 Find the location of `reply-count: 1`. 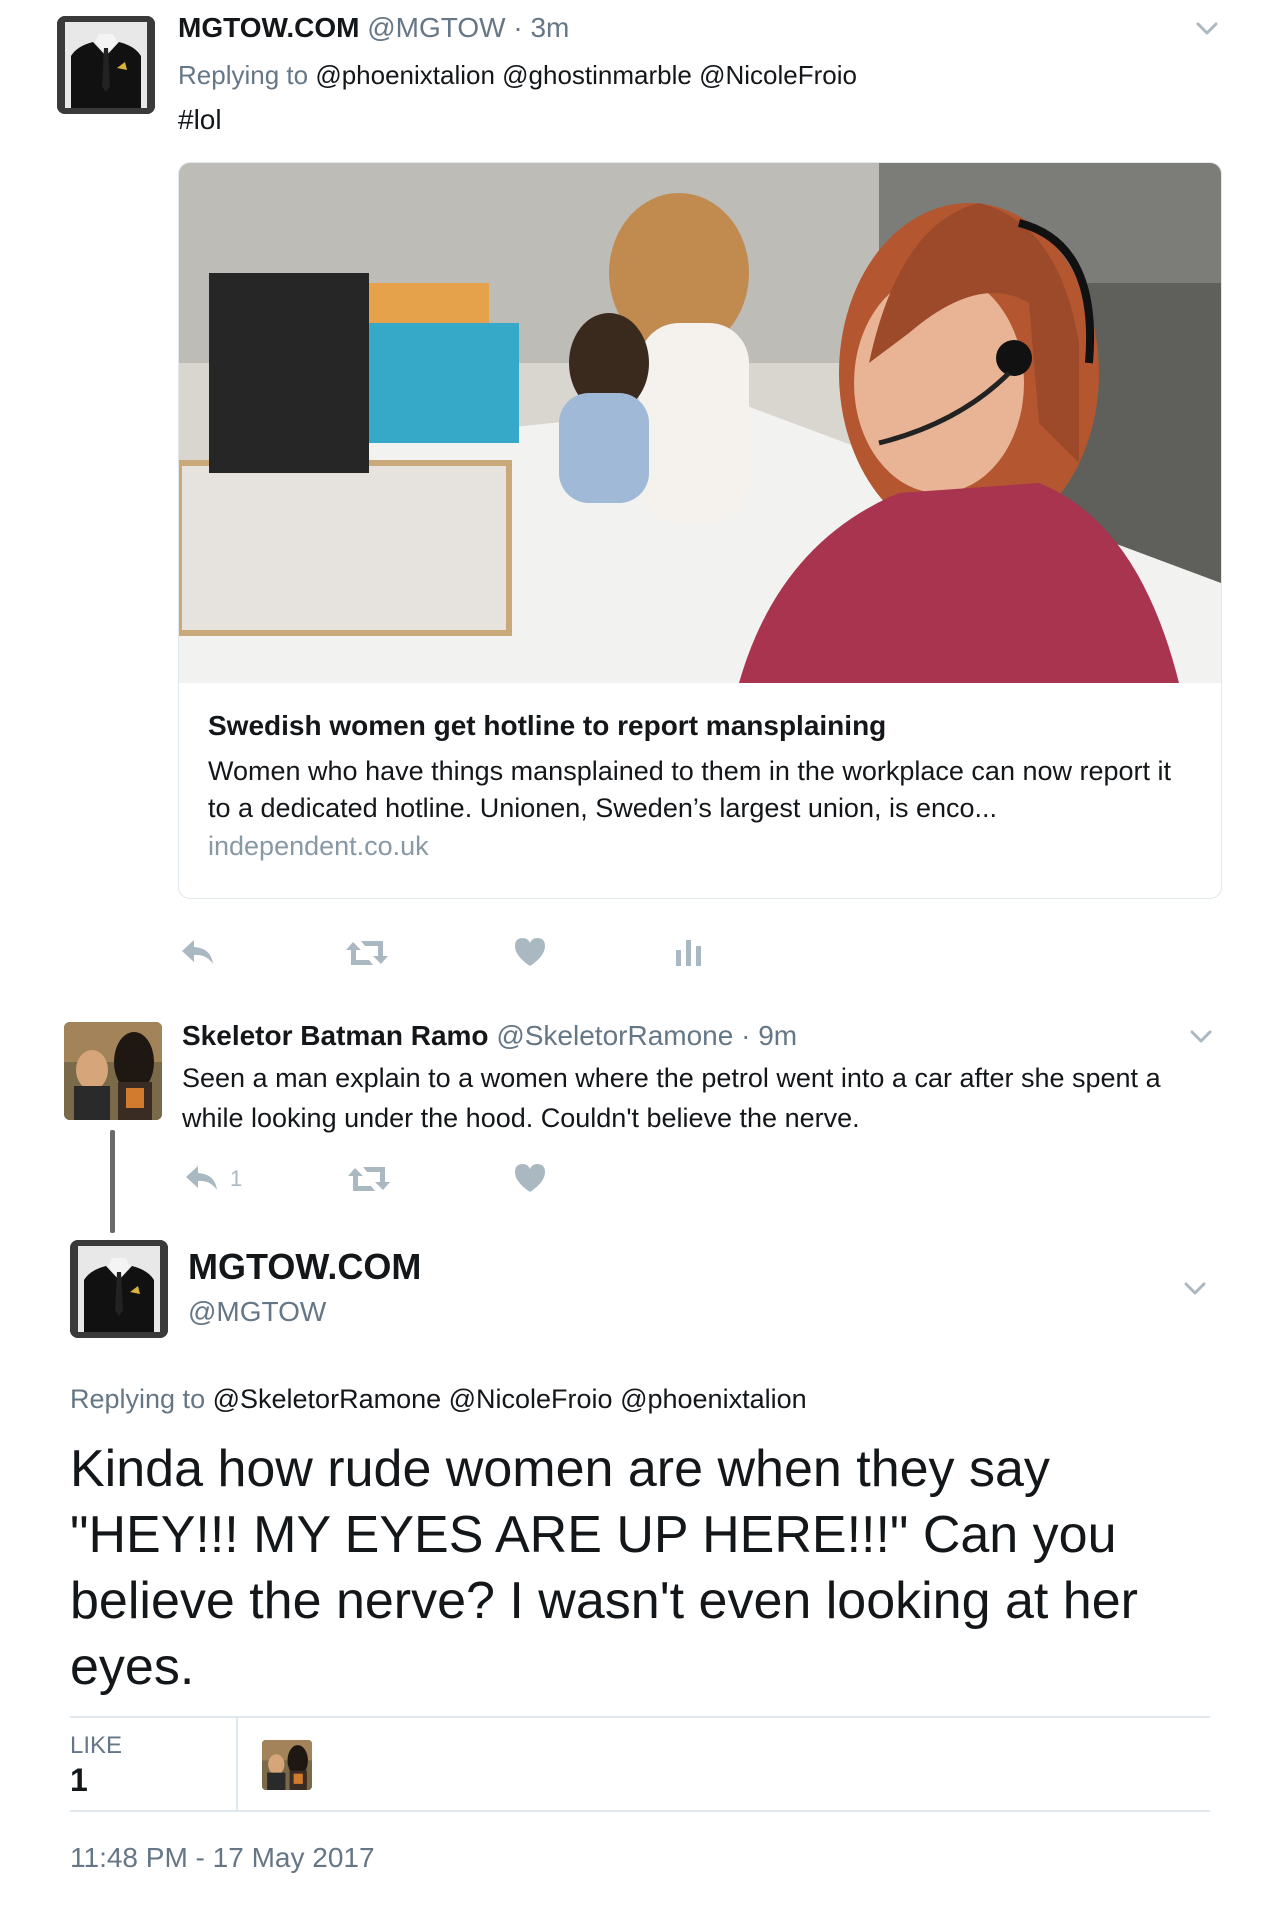

reply-count: 1 is located at coordinates (236, 1178).